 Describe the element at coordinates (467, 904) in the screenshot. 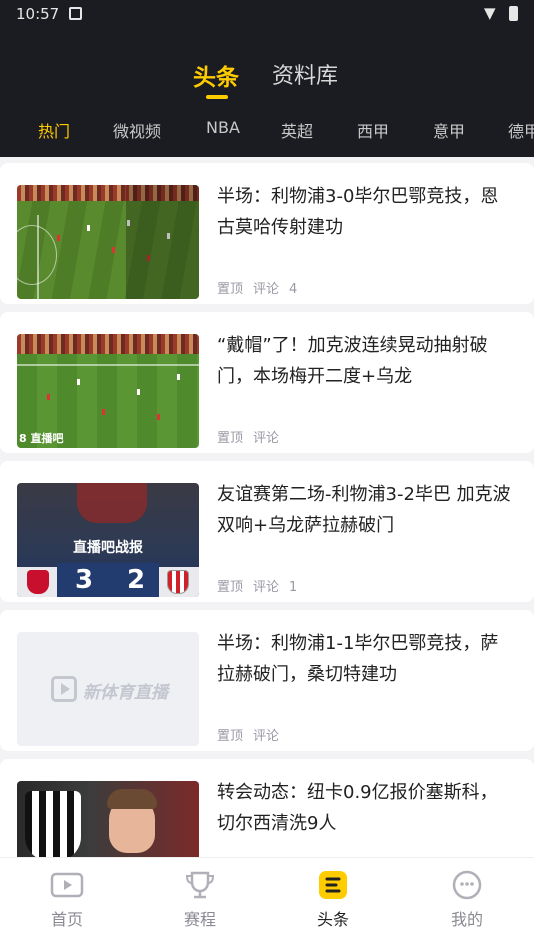

I see `nav-mine: 我的` at that location.